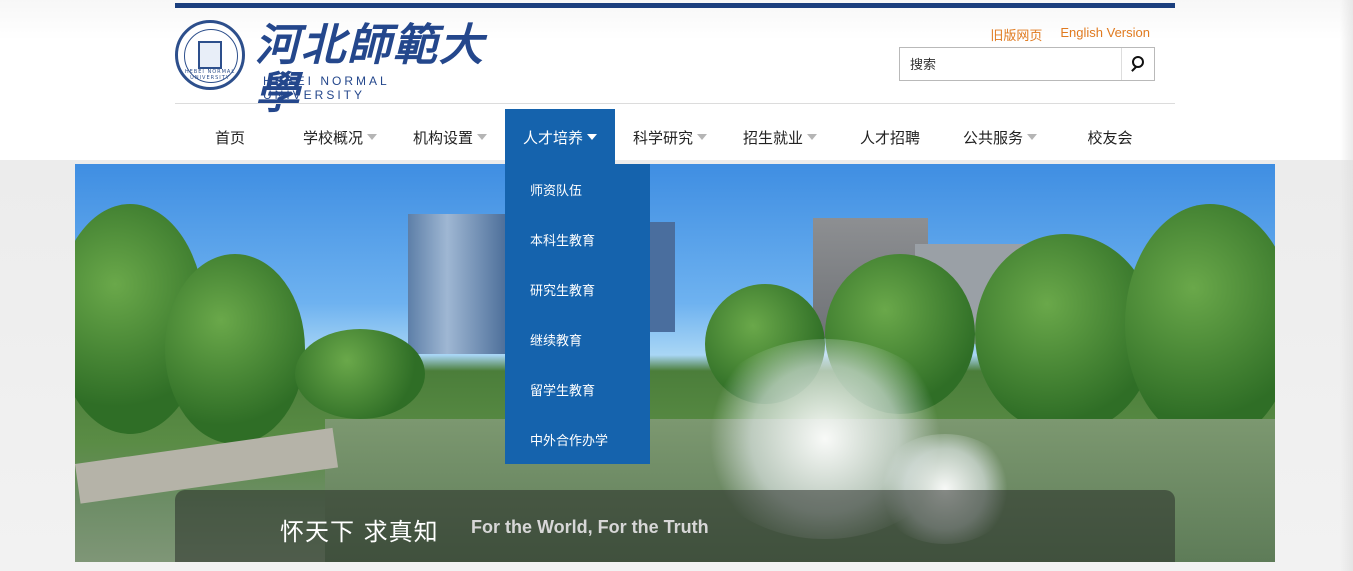 This screenshot has width=1353, height=571. I want to click on top-rule, so click(675, 5).